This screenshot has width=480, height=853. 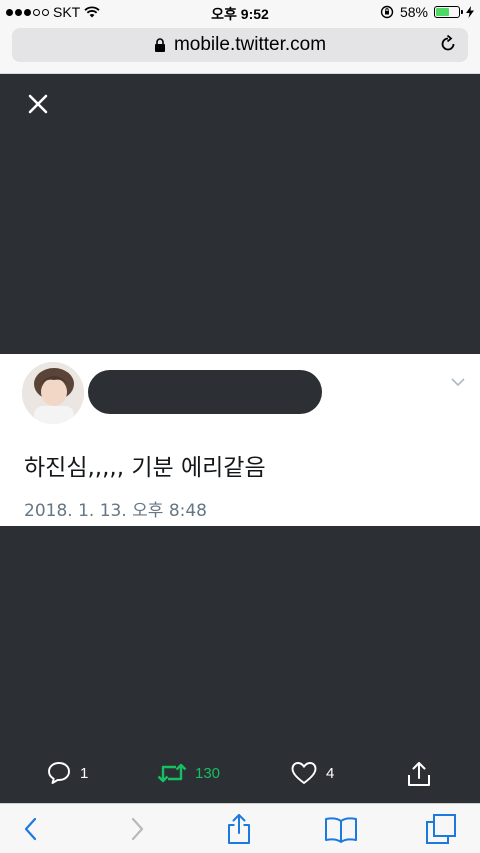 I want to click on like-icon, so click(x=304, y=773).